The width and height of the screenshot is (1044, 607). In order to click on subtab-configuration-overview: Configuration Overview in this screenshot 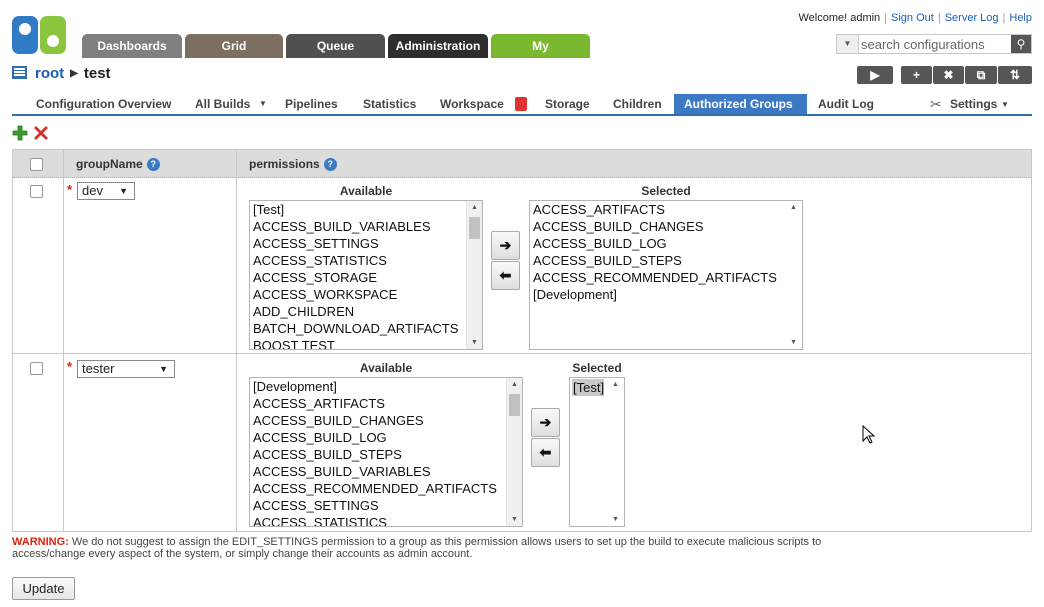, I will do `click(103, 104)`.